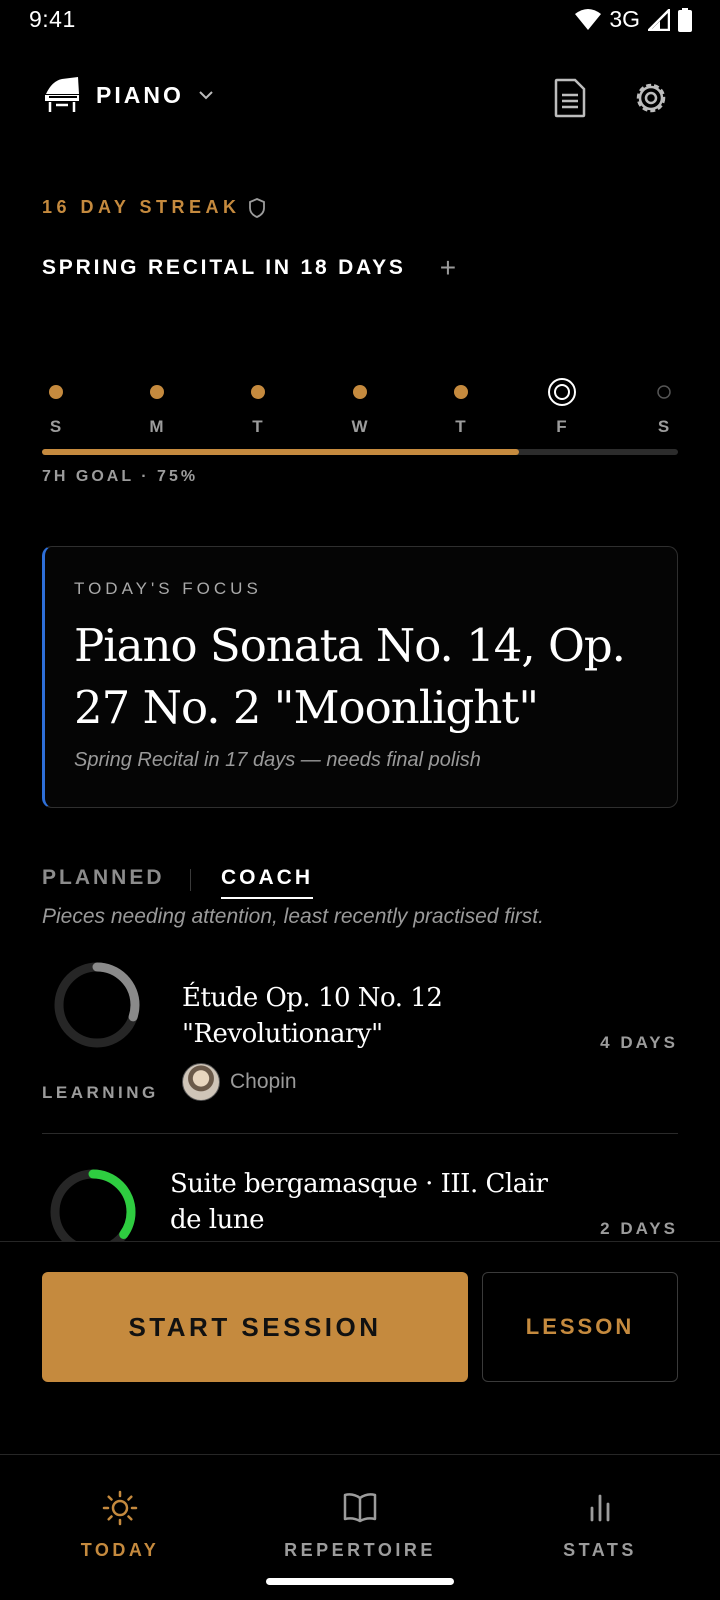 This screenshot has width=720, height=1600. I want to click on start-session-button: START SESSION, so click(255, 1327).